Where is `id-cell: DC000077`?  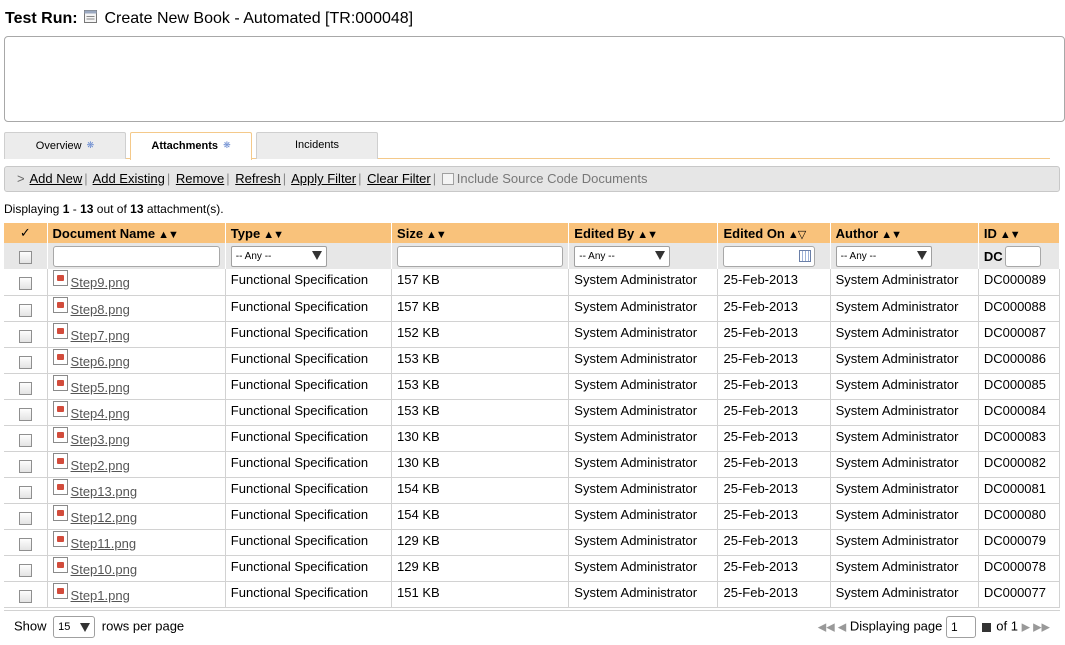 id-cell: DC000077 is located at coordinates (1014, 592).